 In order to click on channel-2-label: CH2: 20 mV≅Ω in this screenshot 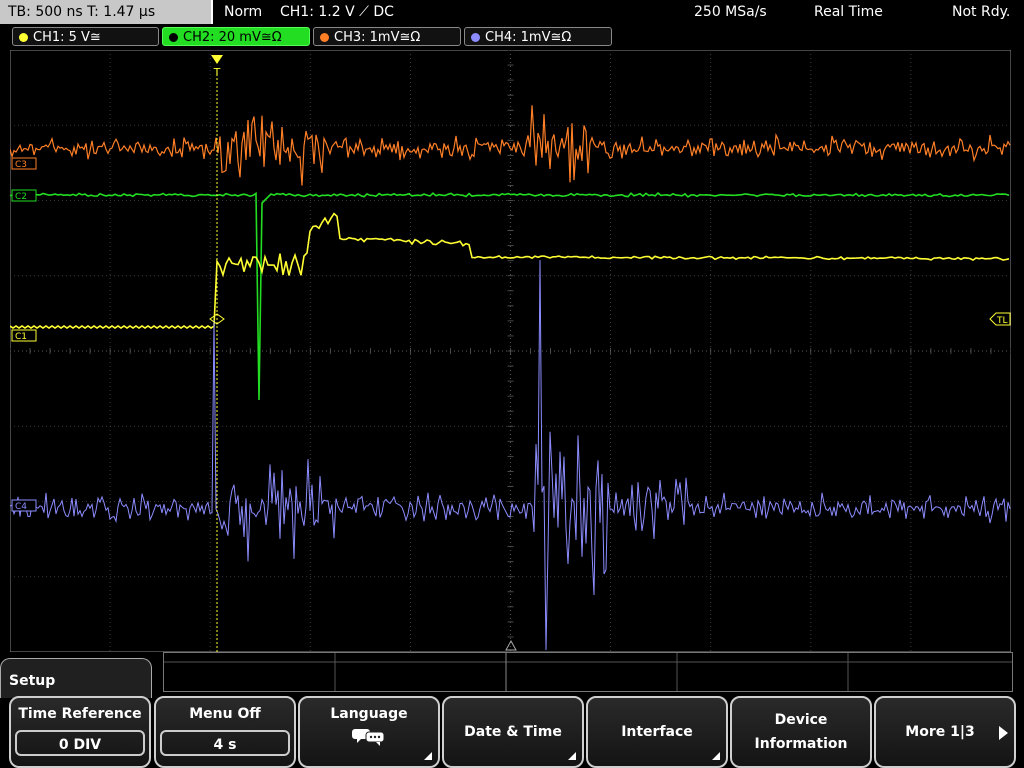, I will do `click(232, 37)`.